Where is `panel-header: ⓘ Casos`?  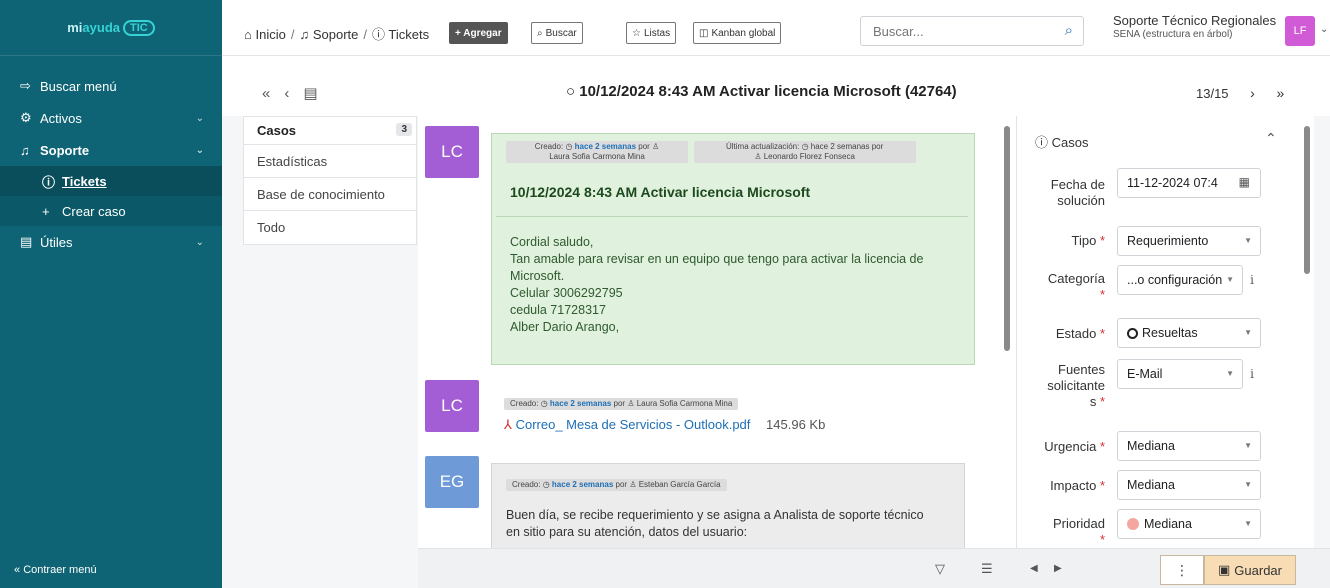
panel-header: ⓘ Casos is located at coordinates (1062, 141).